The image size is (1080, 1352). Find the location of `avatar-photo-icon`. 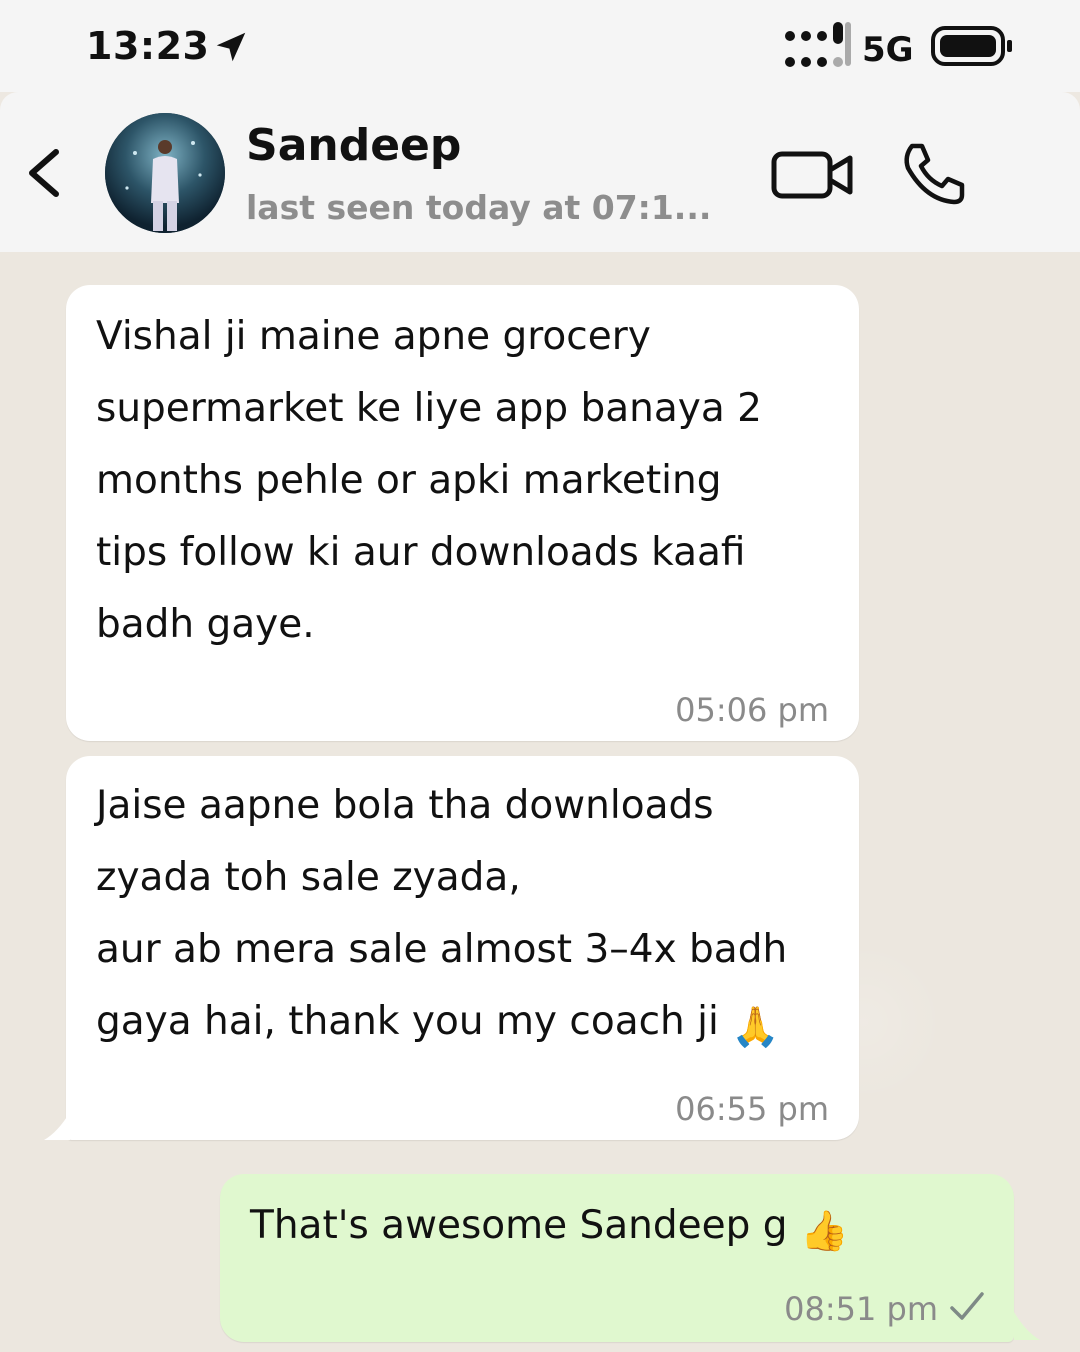

avatar-photo-icon is located at coordinates (165, 173).